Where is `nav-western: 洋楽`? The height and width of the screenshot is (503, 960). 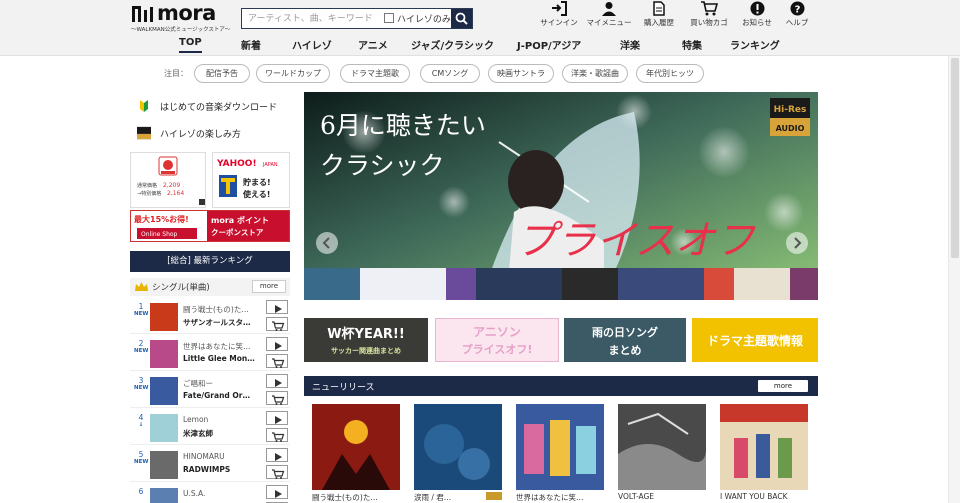 nav-western: 洋楽 is located at coordinates (630, 44).